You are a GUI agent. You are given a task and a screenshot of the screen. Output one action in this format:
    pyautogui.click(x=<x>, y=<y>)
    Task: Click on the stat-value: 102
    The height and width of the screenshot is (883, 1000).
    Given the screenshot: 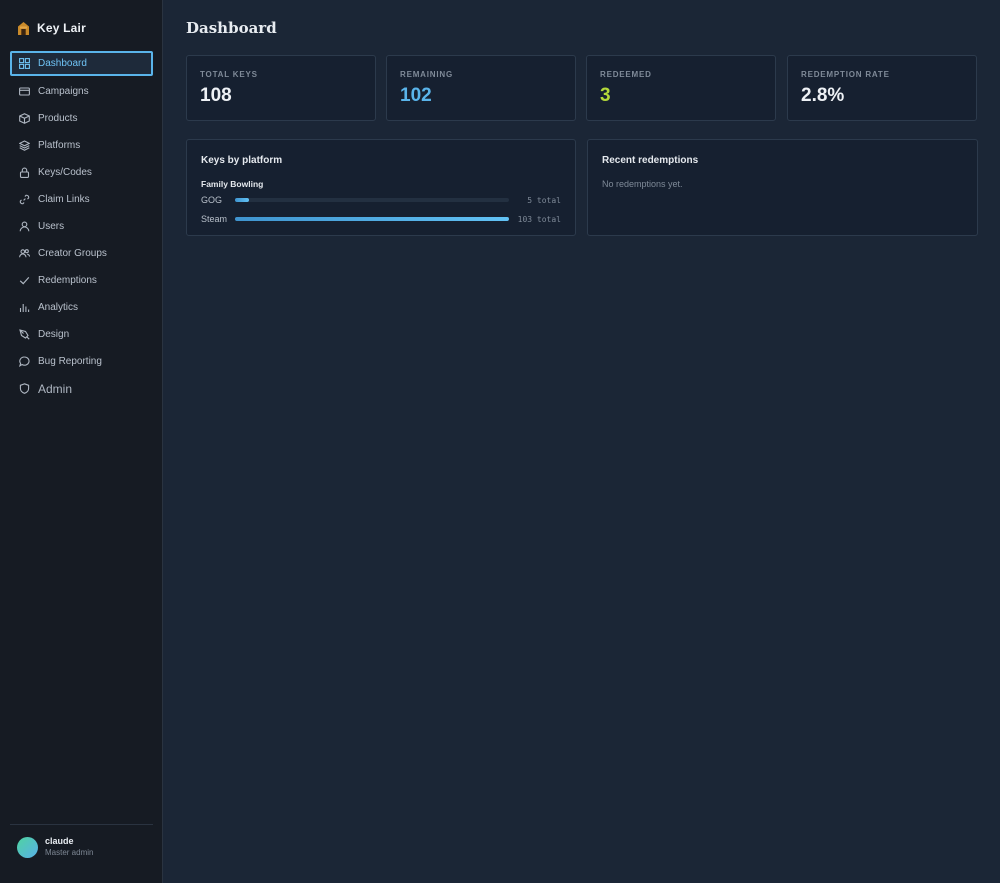 What is the action you would take?
    pyautogui.click(x=416, y=95)
    